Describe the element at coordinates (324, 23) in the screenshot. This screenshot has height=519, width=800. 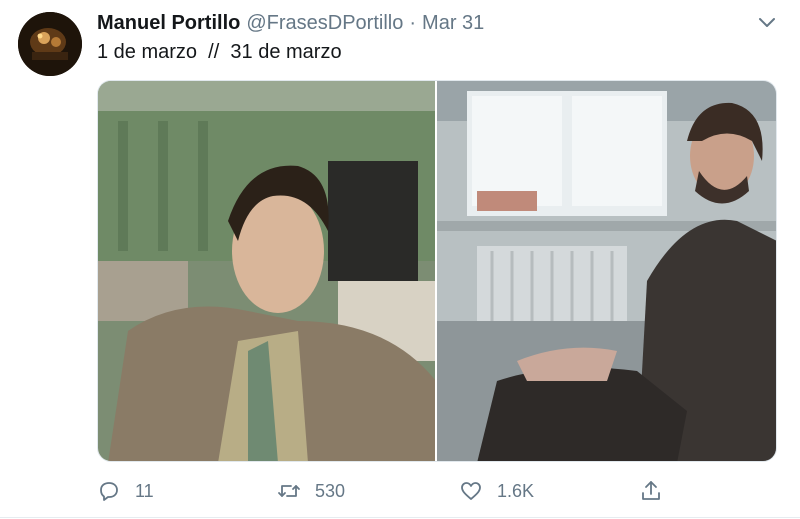
I see `author-handle: @FrasesDPortillo` at that location.